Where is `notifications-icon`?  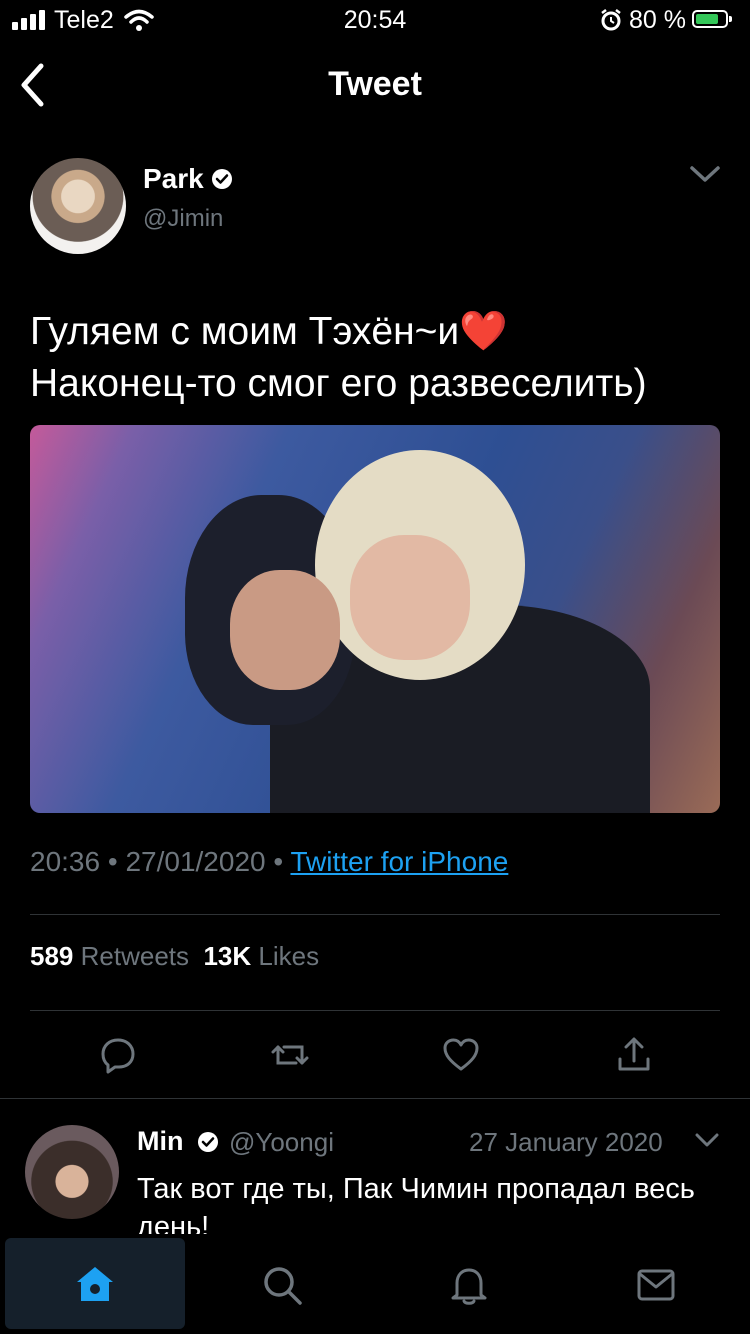 notifications-icon is located at coordinates (469, 1285).